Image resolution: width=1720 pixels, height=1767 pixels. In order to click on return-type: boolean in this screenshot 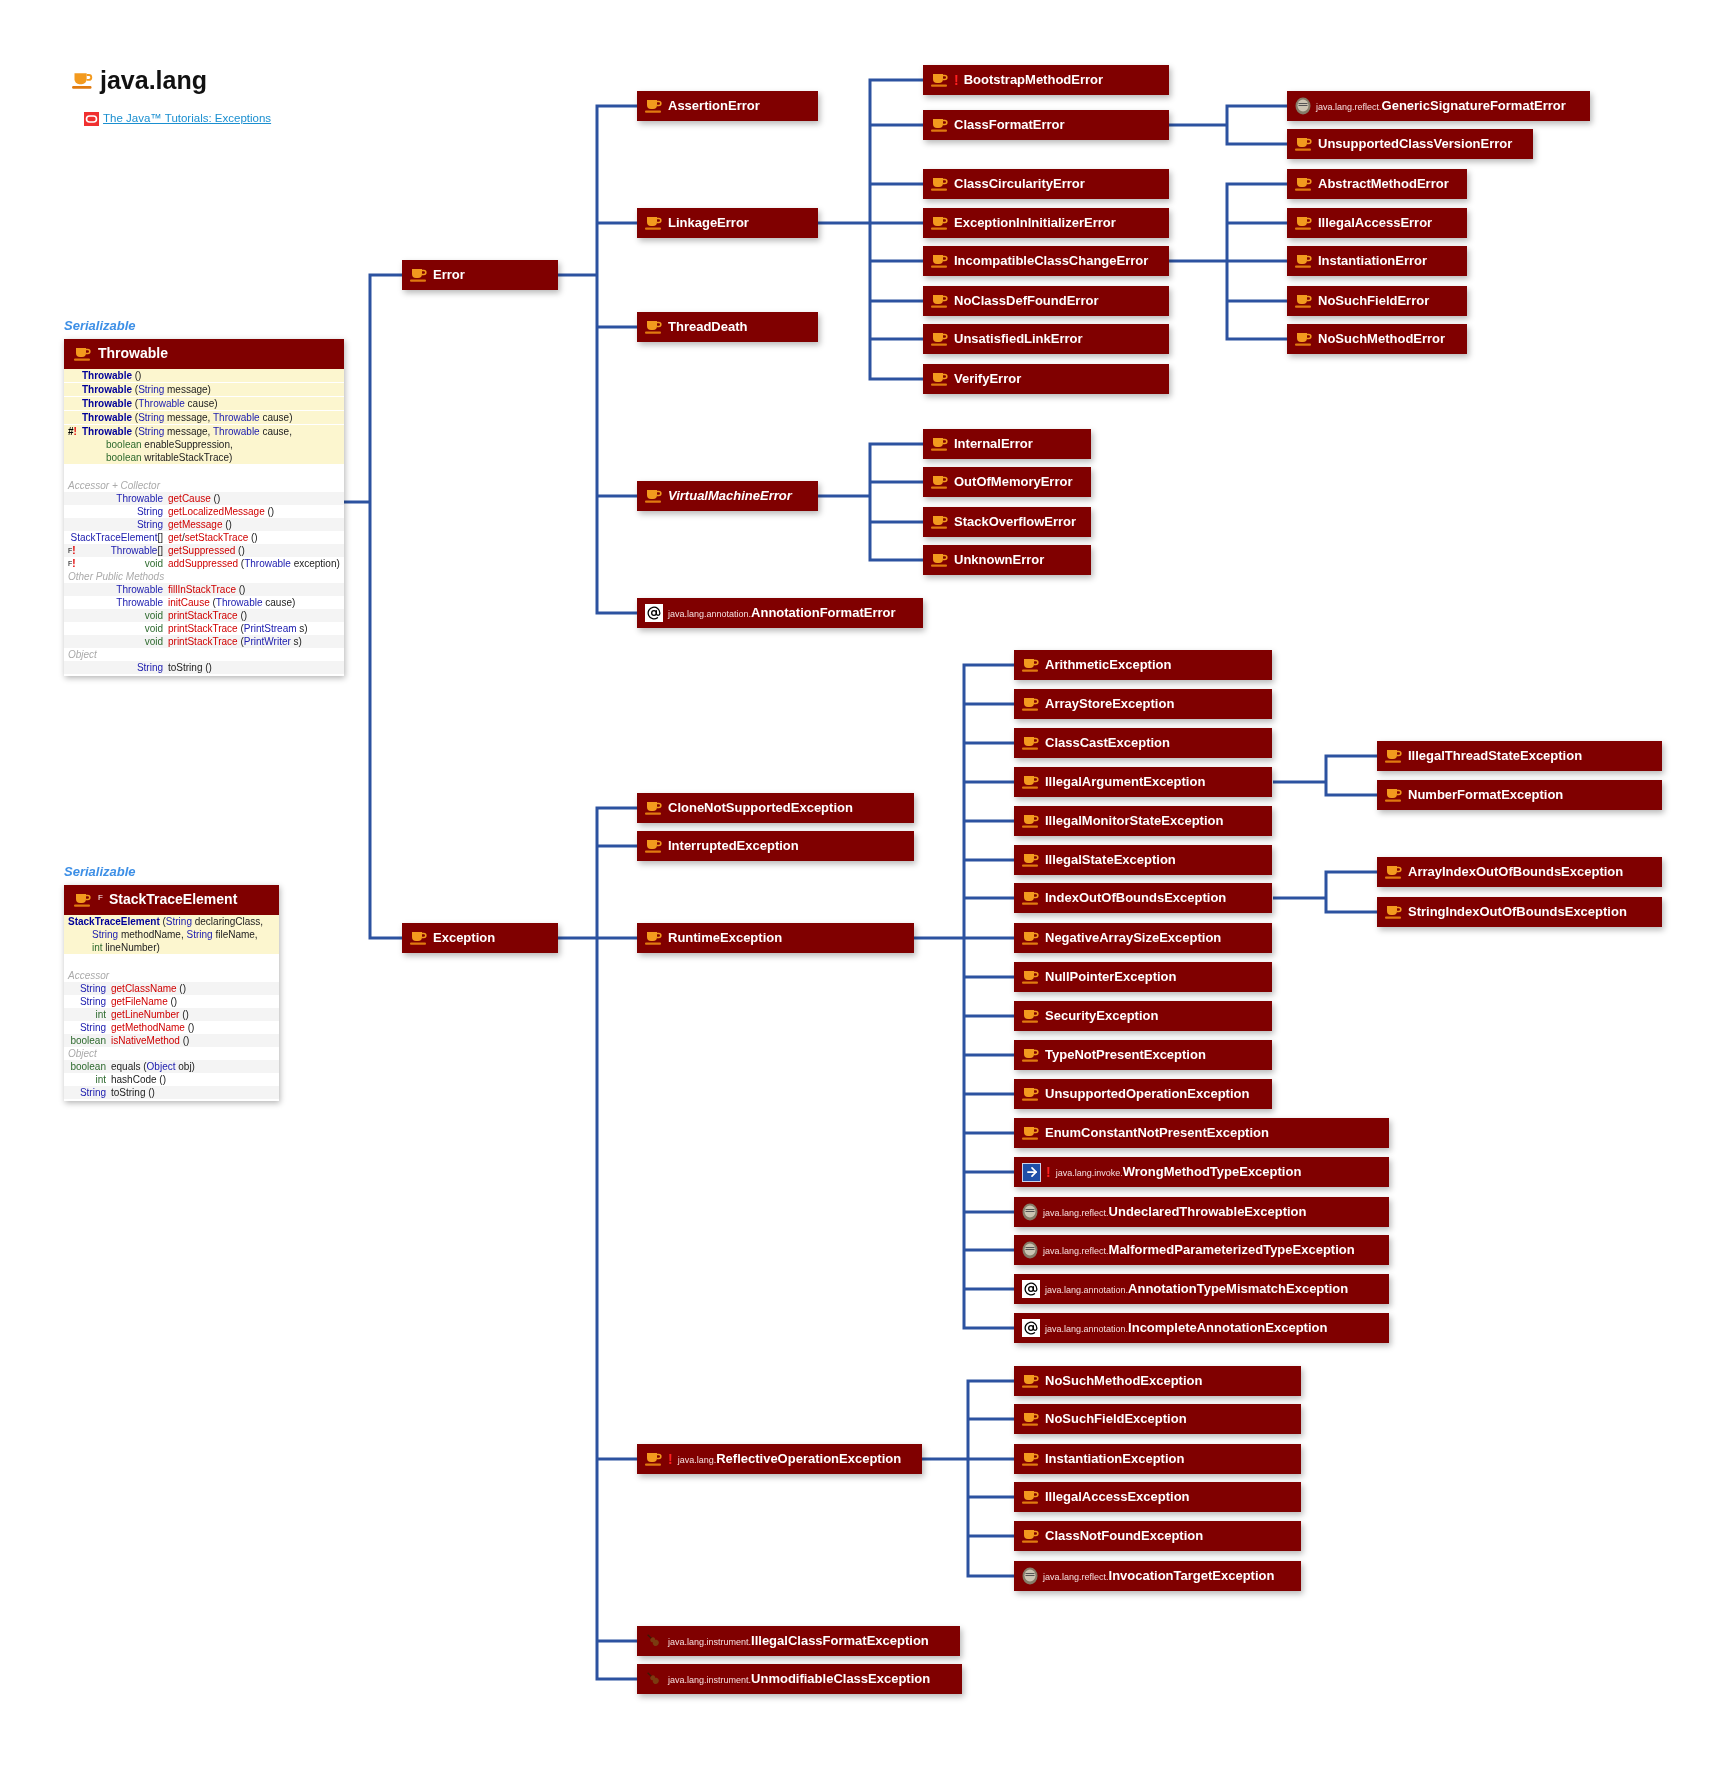, I will do `click(88, 1066)`.